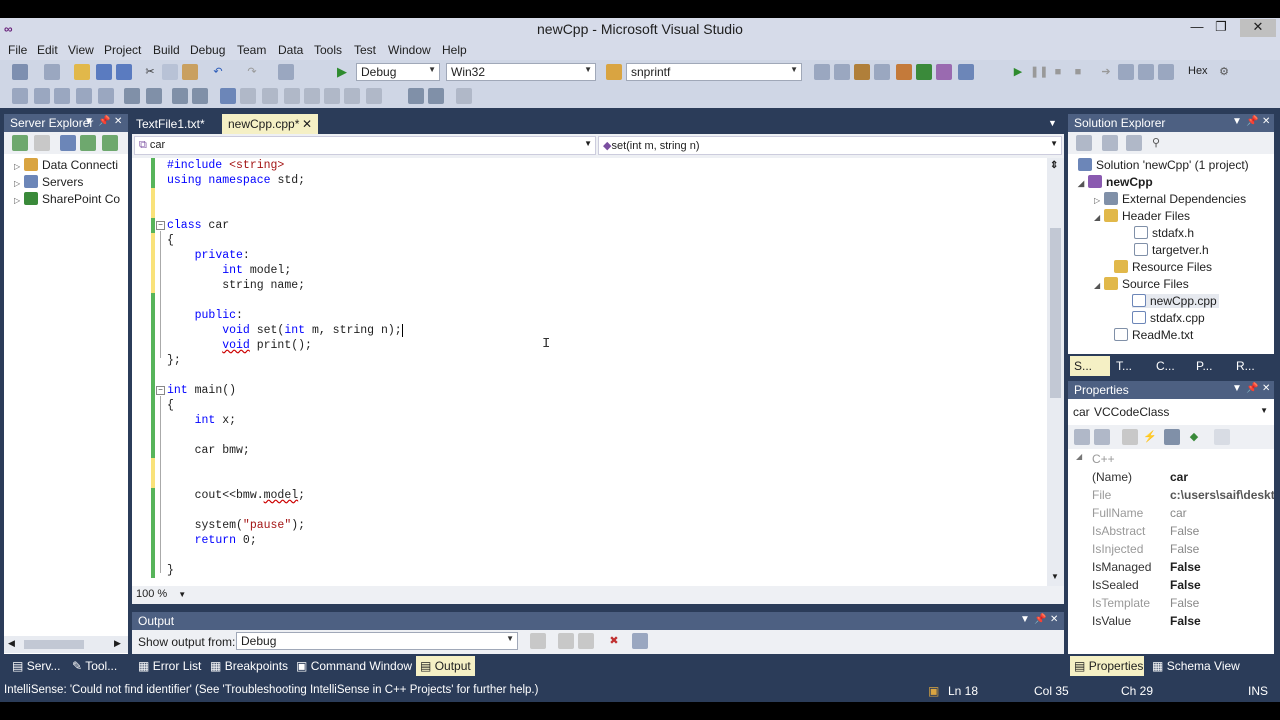 The height and width of the screenshot is (720, 1280). I want to click on display-word-completion-icon, so click(106, 96).